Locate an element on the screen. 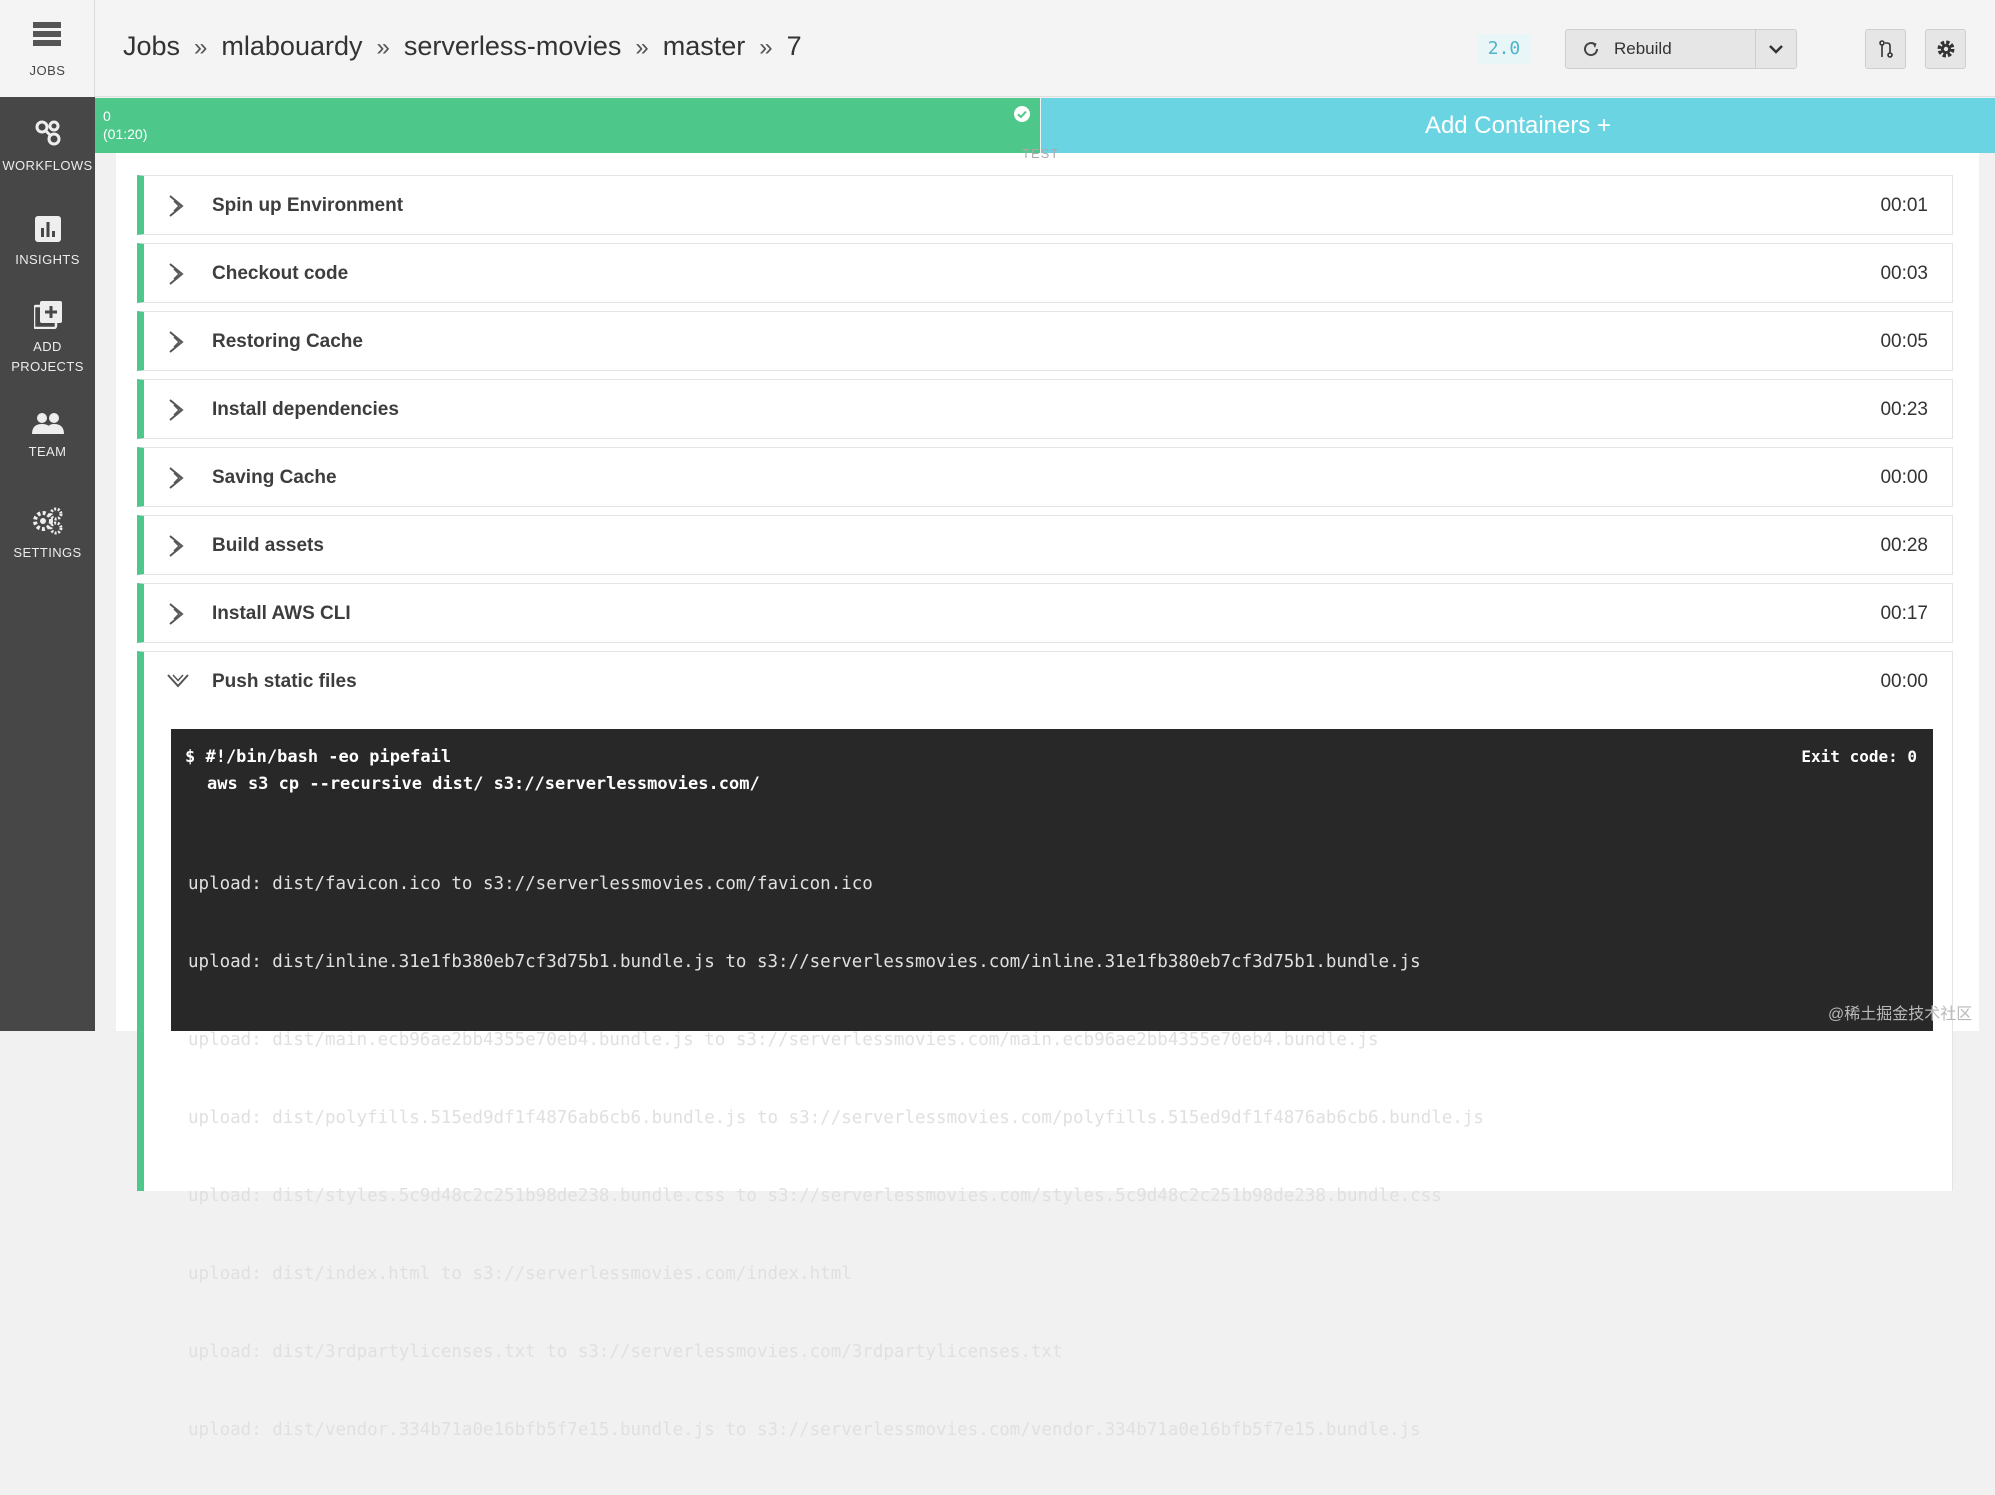 Image resolution: width=1995 pixels, height=1495 pixels. sidebar-item-jobs: JOBS is located at coordinates (47, 48).